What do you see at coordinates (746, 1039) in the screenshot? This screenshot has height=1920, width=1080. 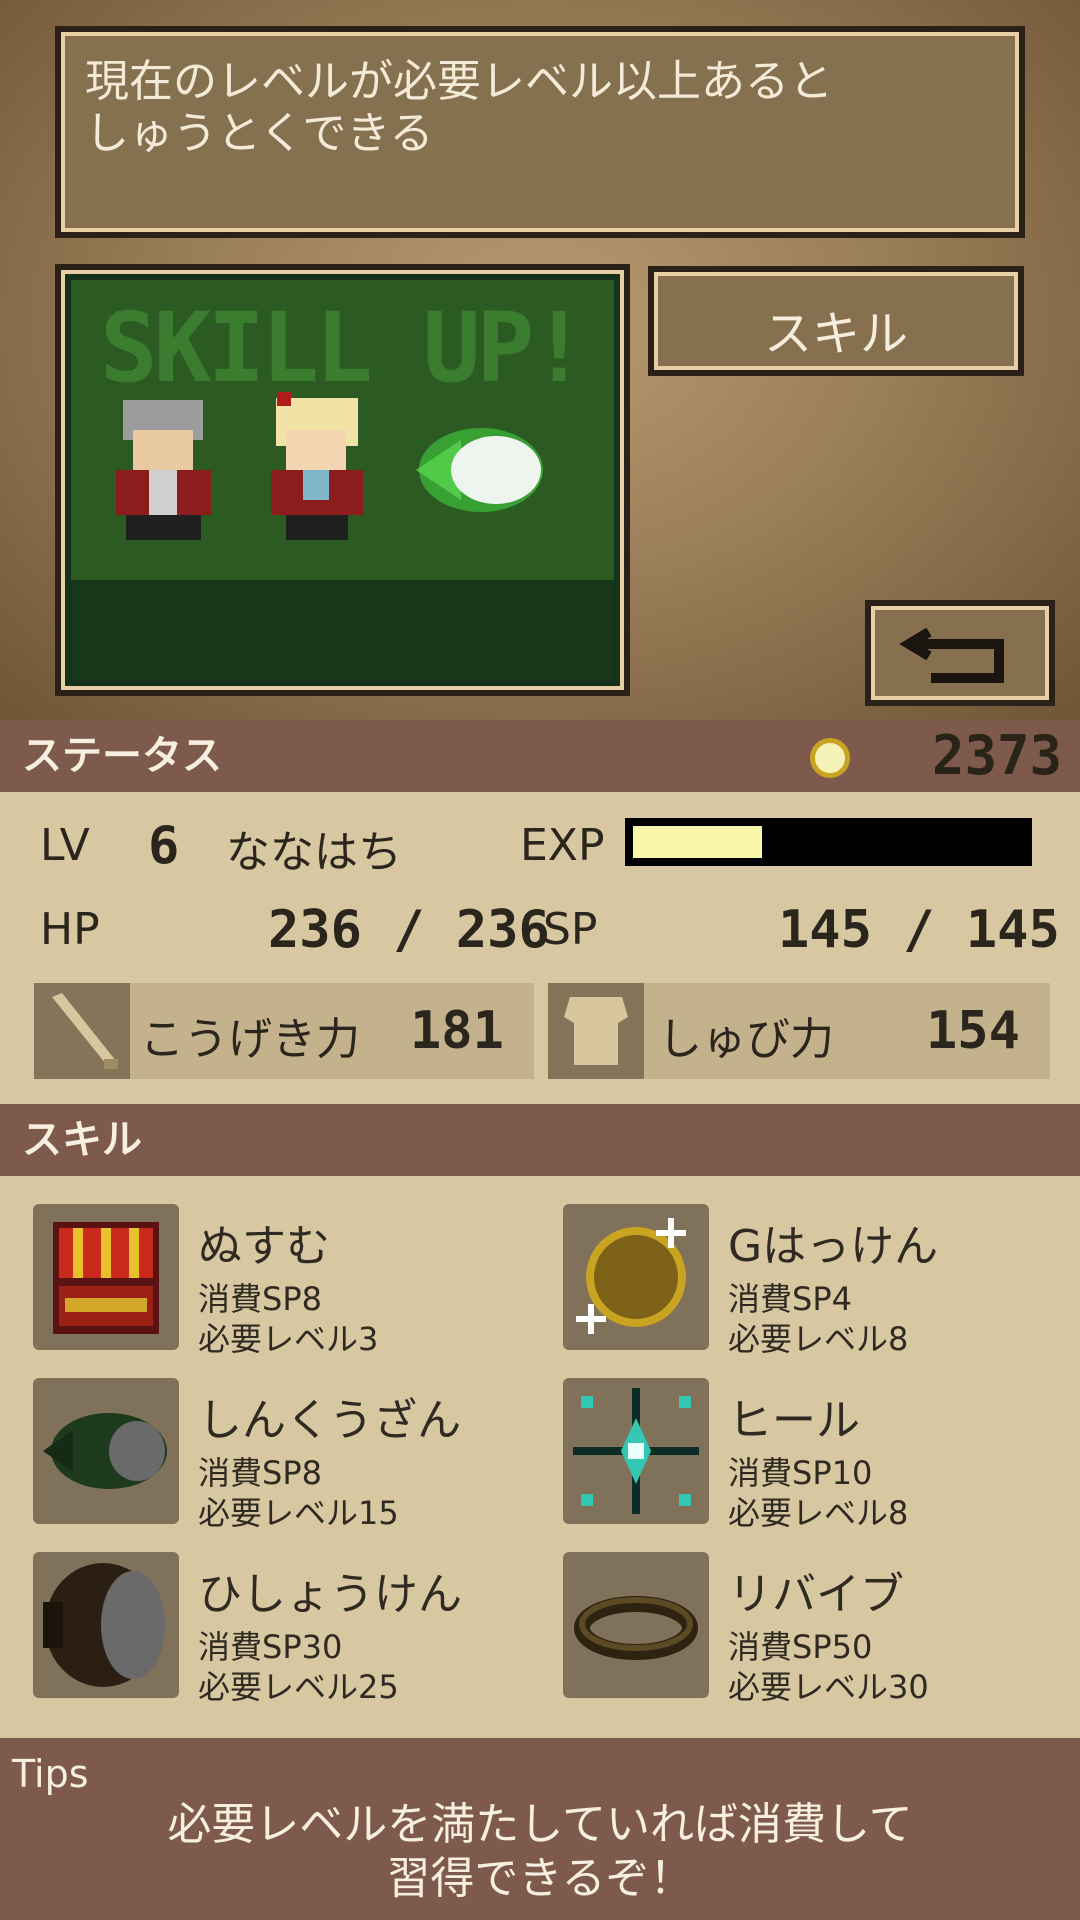 I see `defense-label: しゅび力` at bounding box center [746, 1039].